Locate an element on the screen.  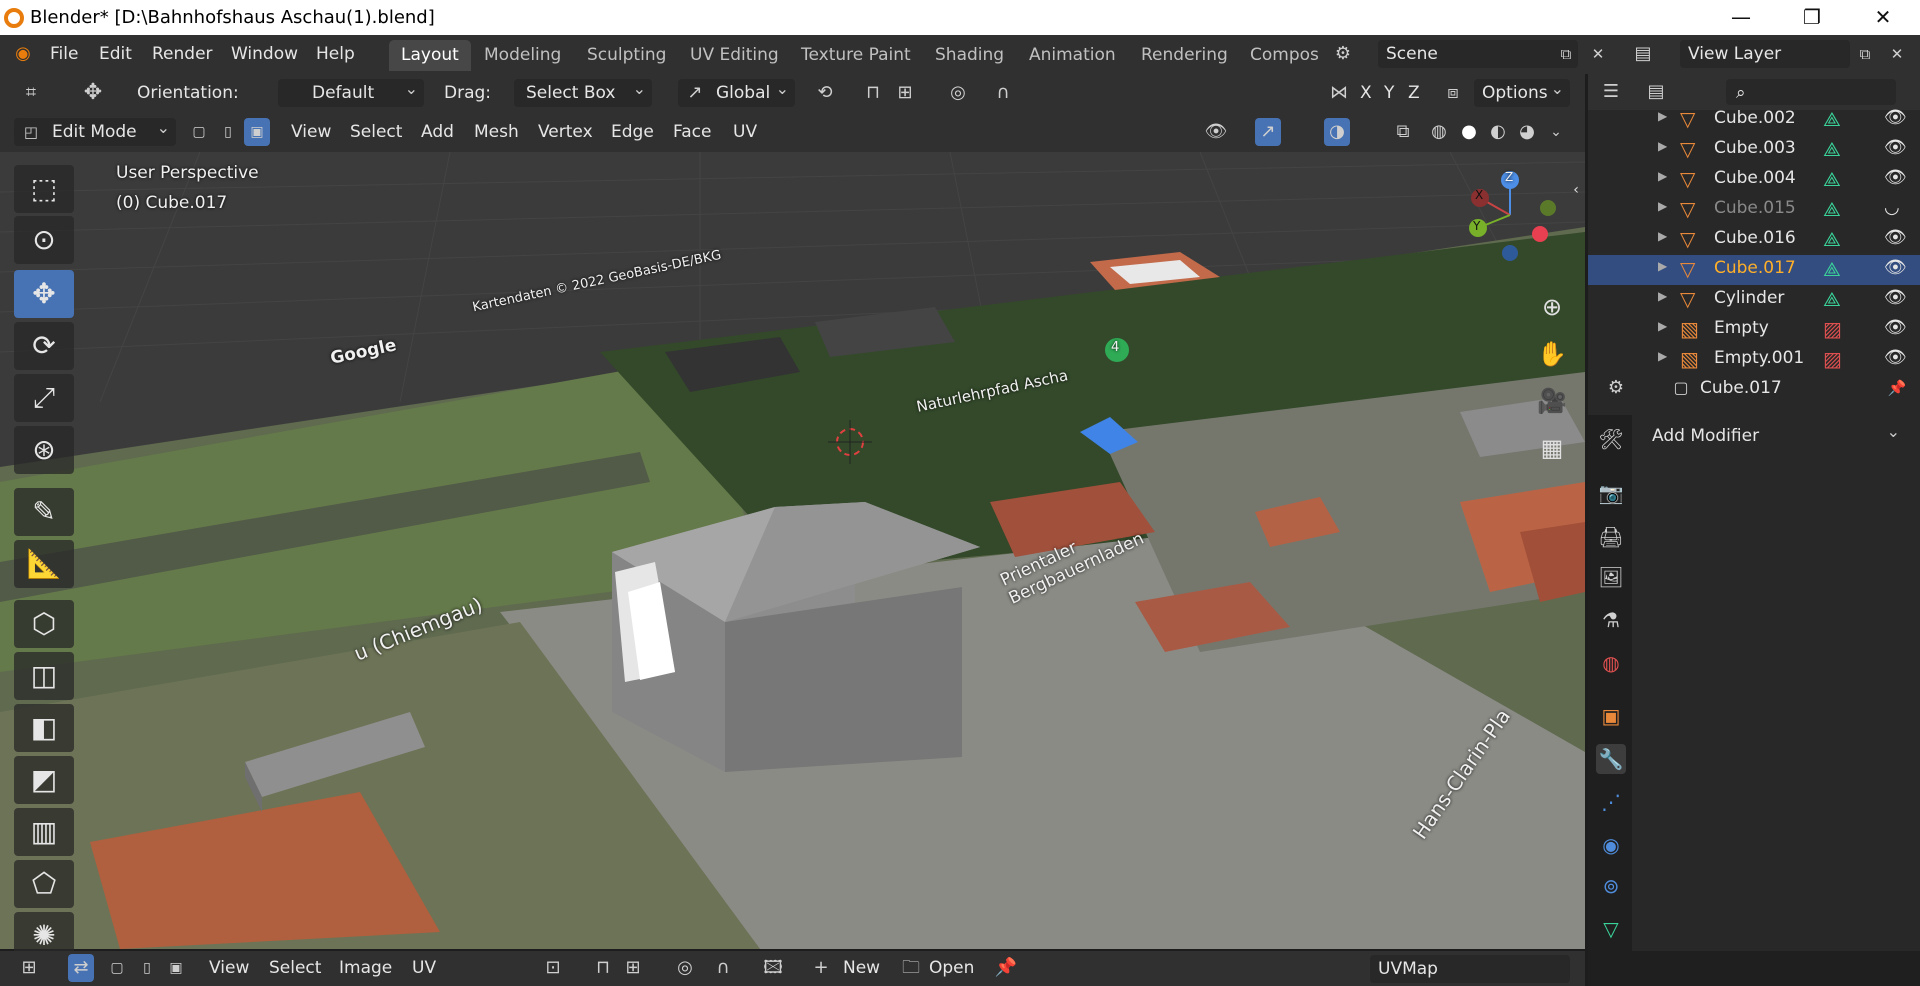
camera-view-icon: 🎥 is located at coordinates (1552, 401).